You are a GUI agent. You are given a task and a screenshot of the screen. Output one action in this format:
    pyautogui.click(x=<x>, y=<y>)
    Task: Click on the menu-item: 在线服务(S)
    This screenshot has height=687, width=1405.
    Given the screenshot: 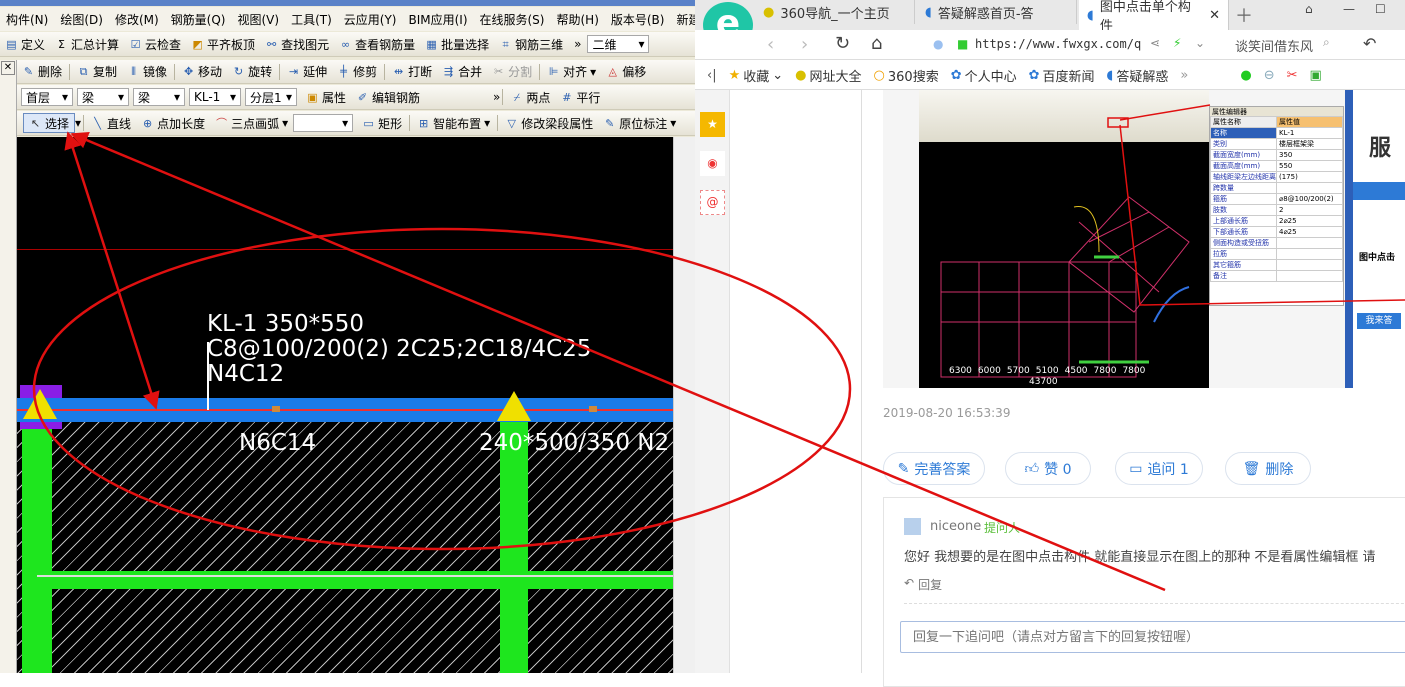 What is the action you would take?
    pyautogui.click(x=512, y=19)
    